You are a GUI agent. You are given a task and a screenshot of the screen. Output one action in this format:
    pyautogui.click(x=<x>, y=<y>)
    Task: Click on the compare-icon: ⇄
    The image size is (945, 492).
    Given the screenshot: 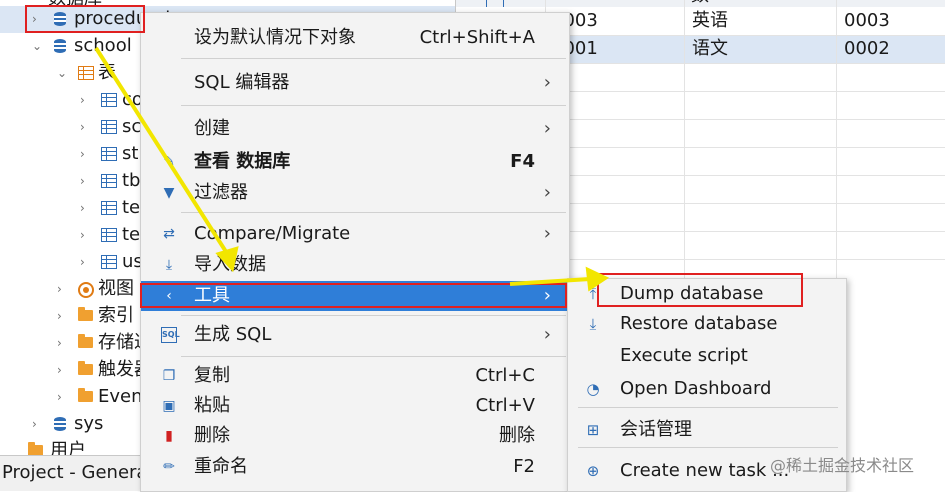 What is the action you would take?
    pyautogui.click(x=169, y=234)
    